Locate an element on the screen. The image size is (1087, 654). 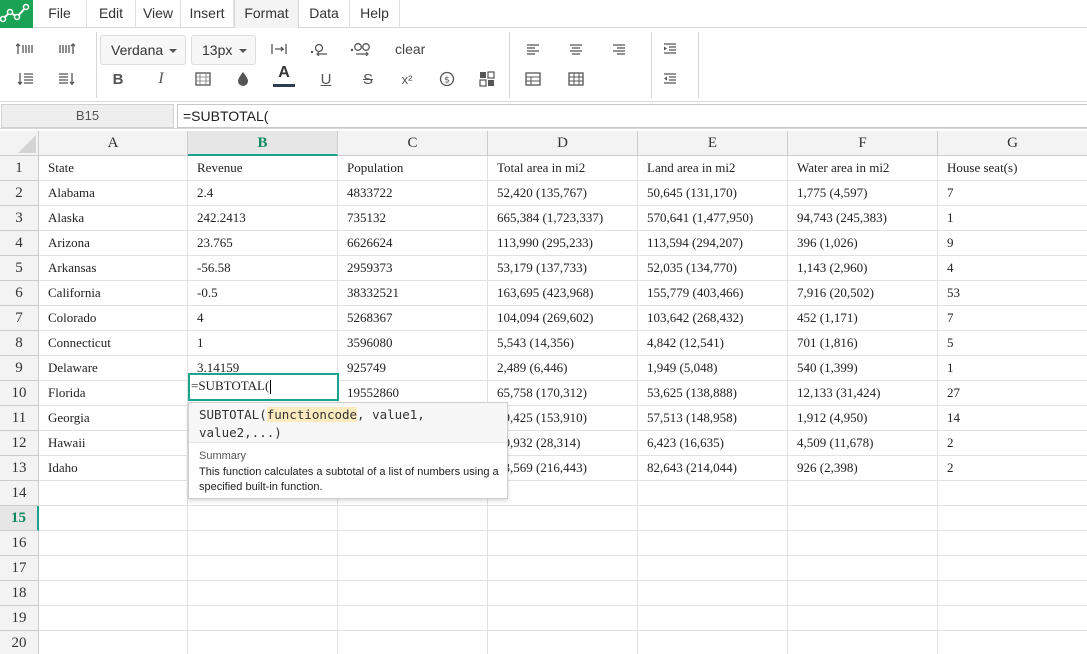
cell-c19 is located at coordinates (413, 618).